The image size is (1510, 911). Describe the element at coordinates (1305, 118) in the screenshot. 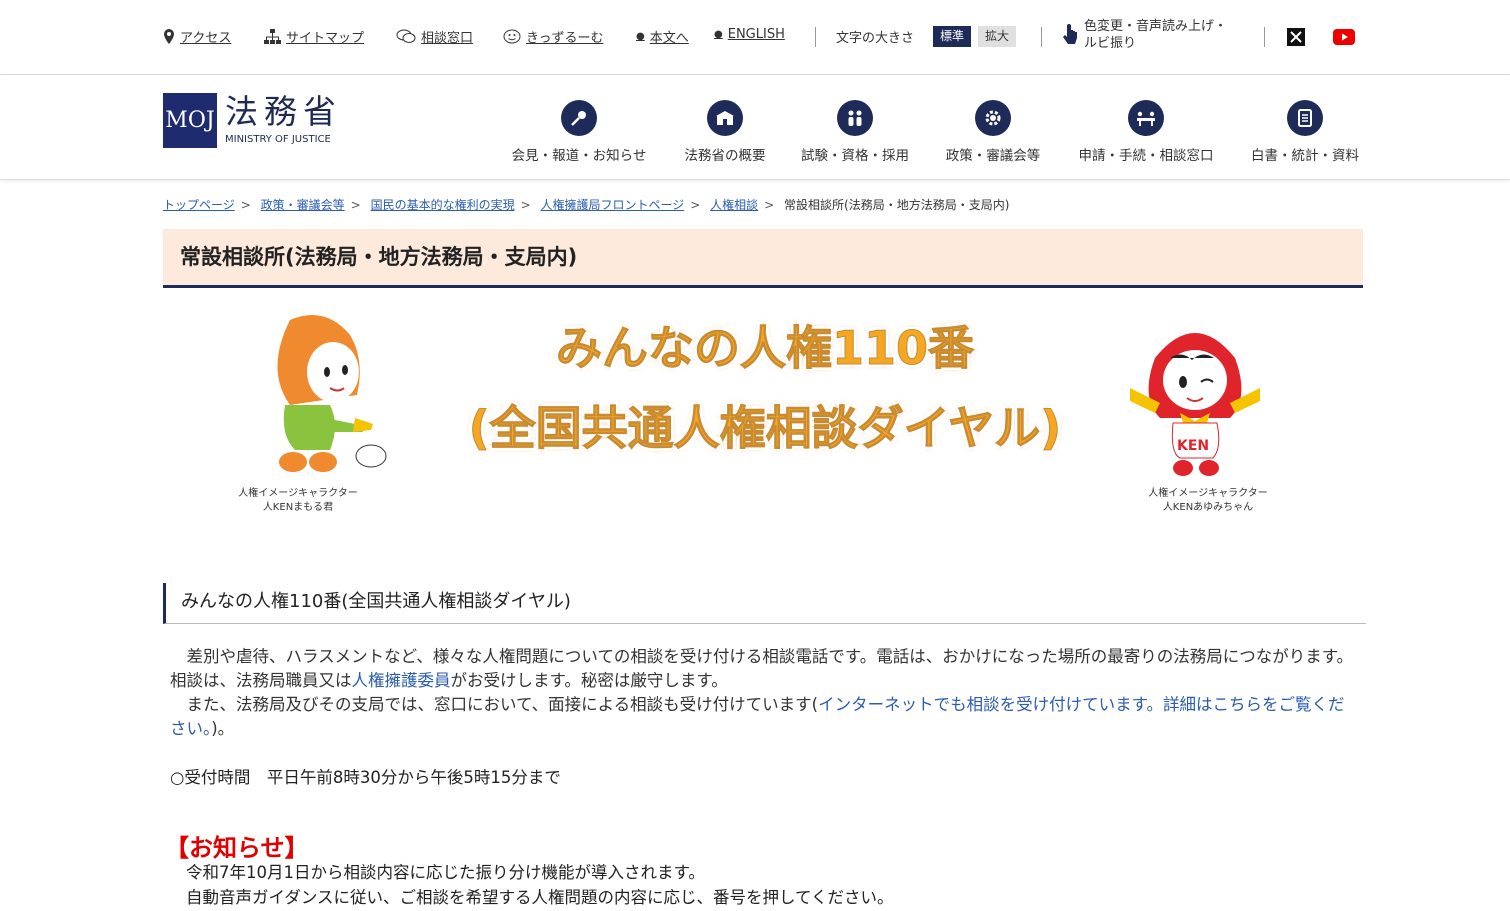

I see `document-icon` at that location.